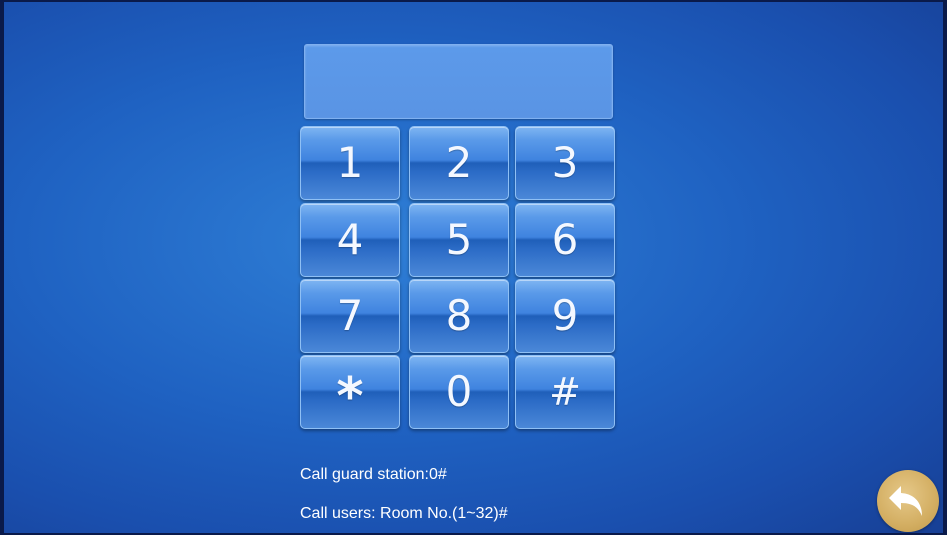 The image size is (947, 535). What do you see at coordinates (565, 316) in the screenshot?
I see `key-9: 9` at bounding box center [565, 316].